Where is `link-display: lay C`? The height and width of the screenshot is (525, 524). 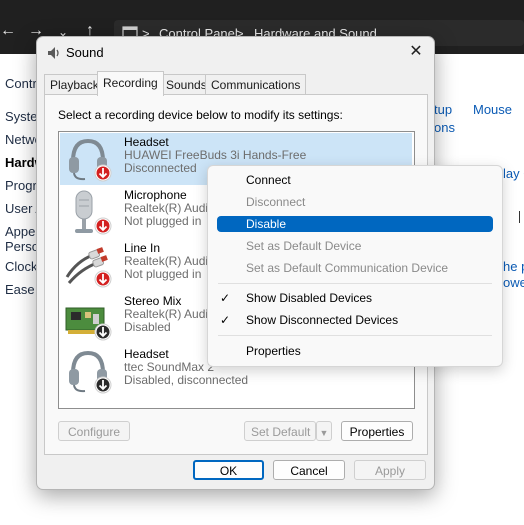 link-display: lay C is located at coordinates (513, 173).